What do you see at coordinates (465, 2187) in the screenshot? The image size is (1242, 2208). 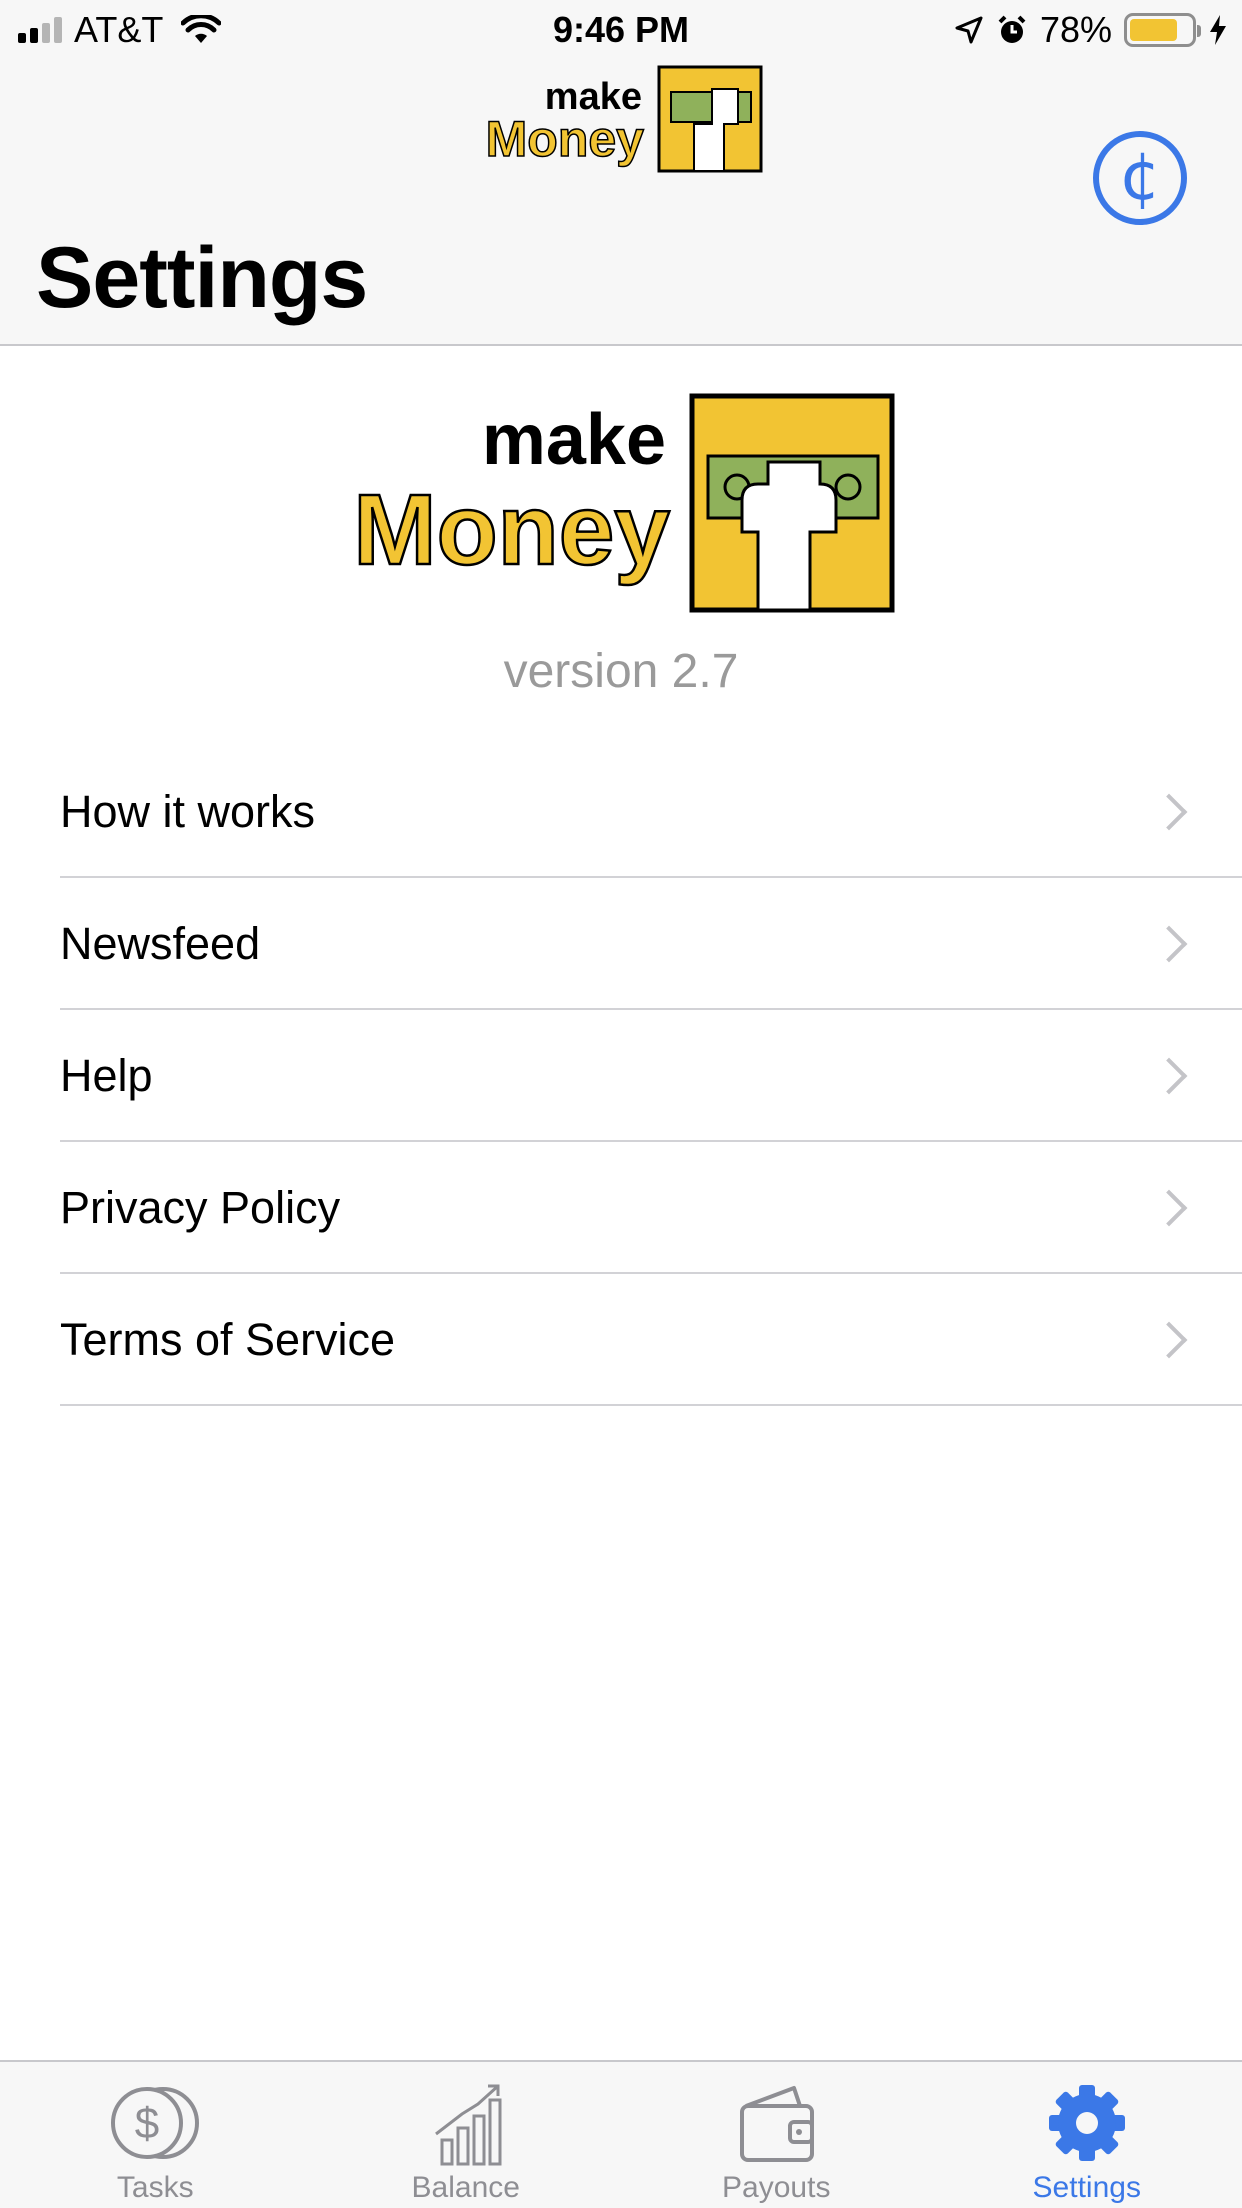 I see `tab-label: Balance` at bounding box center [465, 2187].